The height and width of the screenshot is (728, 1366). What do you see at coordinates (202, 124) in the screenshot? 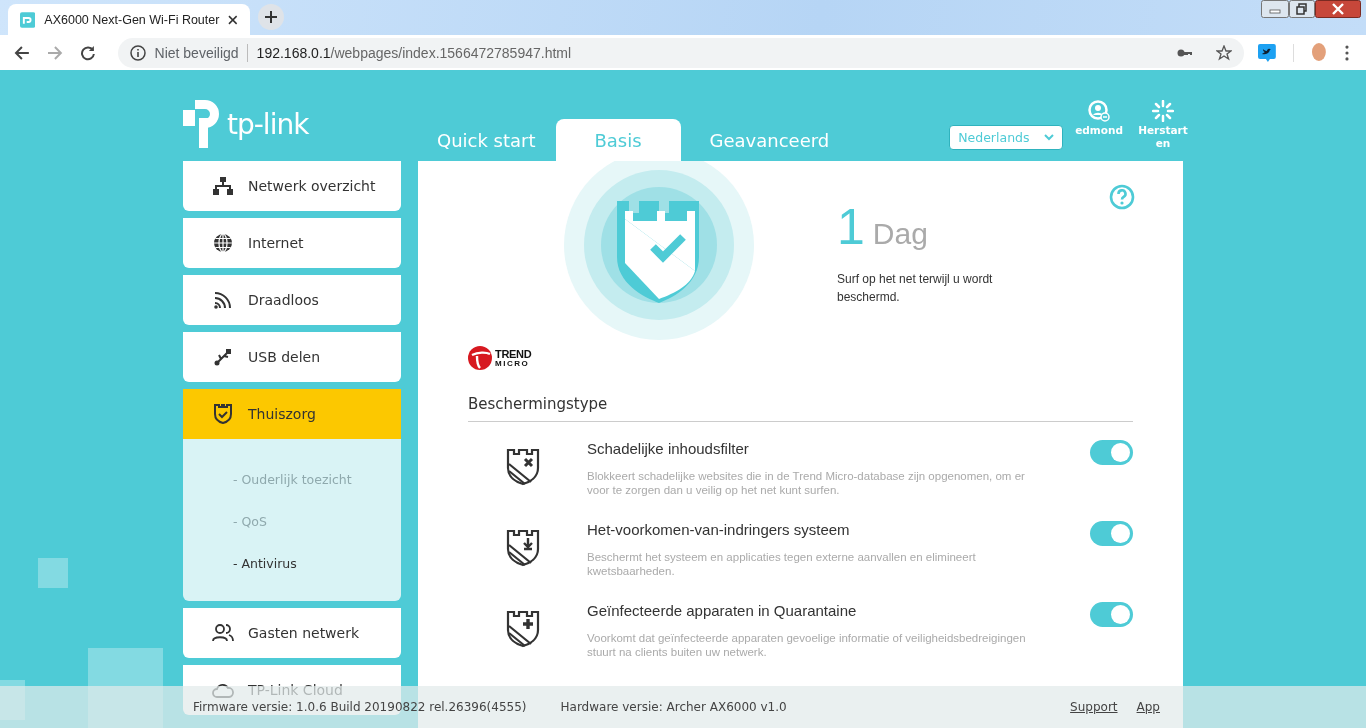
I see `logo-icon` at bounding box center [202, 124].